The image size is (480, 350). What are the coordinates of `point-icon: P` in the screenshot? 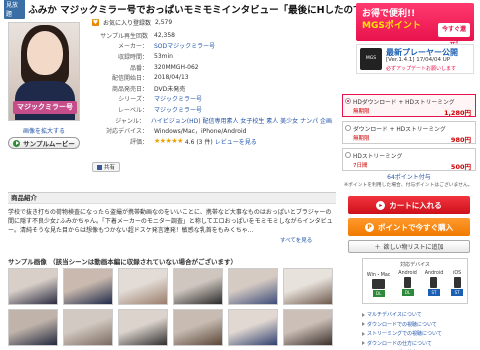 It's located at (369, 227).